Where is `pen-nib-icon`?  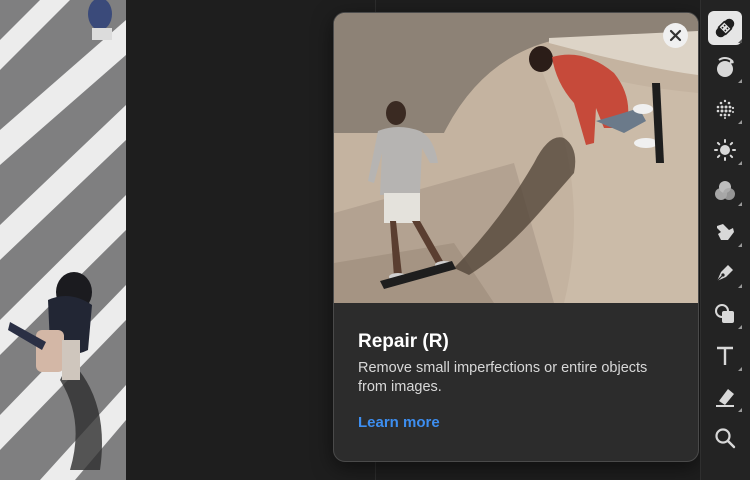
pen-nib-icon is located at coordinates (724, 273).